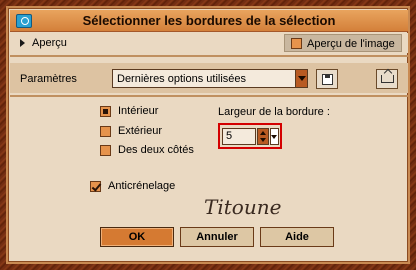  What do you see at coordinates (243, 207) in the screenshot?
I see `signature-watermark: Titoune` at bounding box center [243, 207].